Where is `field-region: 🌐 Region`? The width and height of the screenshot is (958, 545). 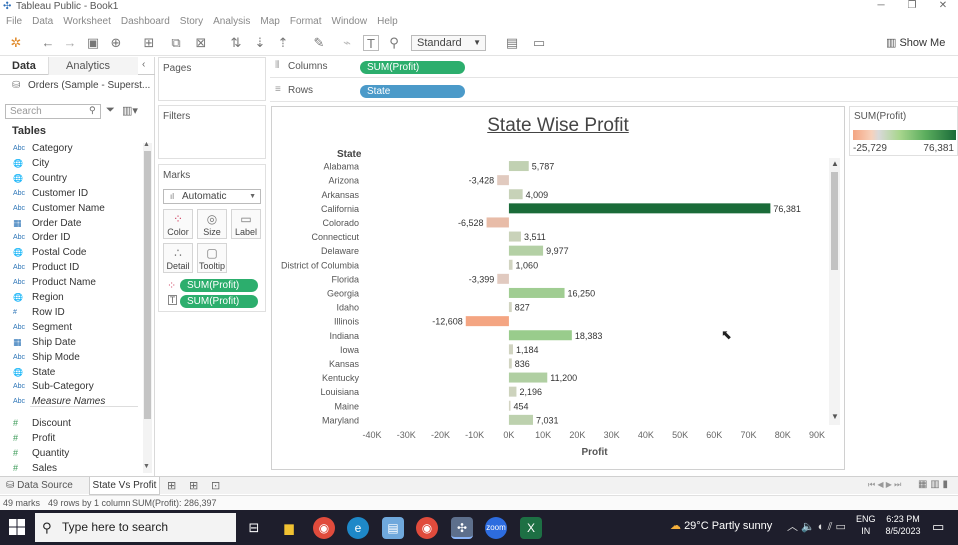 field-region: 🌐 Region is located at coordinates (70, 297).